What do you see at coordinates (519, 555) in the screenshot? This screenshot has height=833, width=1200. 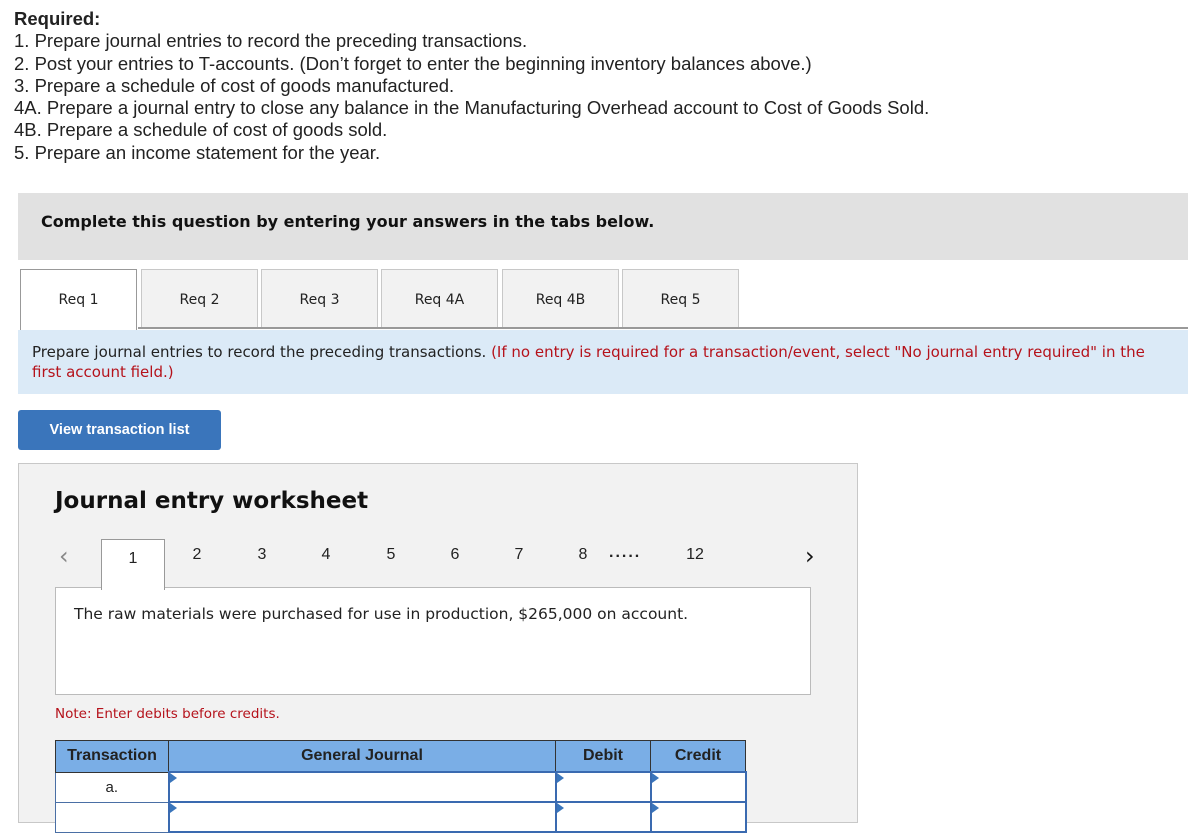 I see `page-7-tab: 7` at bounding box center [519, 555].